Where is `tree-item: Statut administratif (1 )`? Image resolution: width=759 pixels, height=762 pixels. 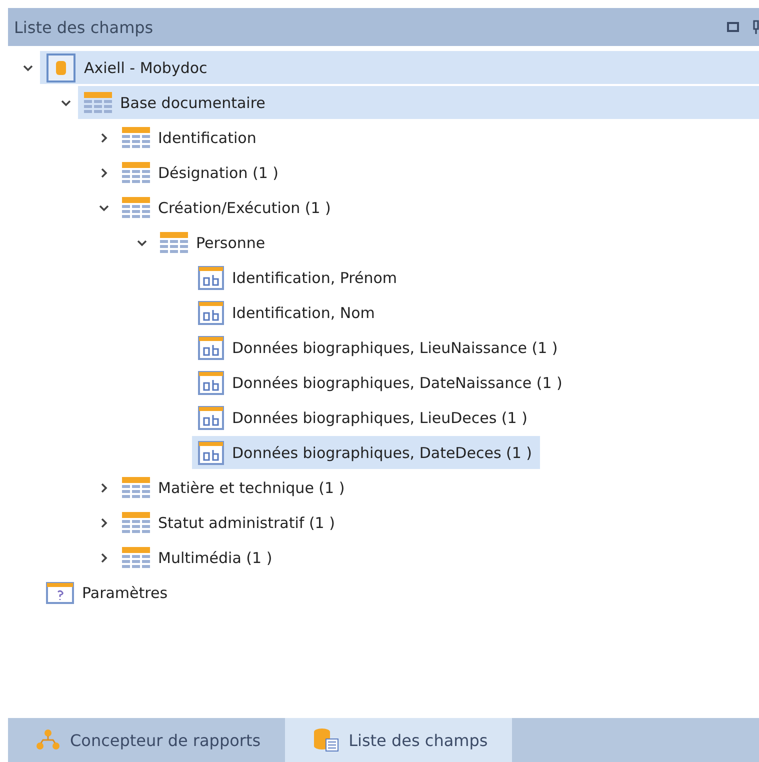 tree-item: Statut administratif (1 ) is located at coordinates (437, 522).